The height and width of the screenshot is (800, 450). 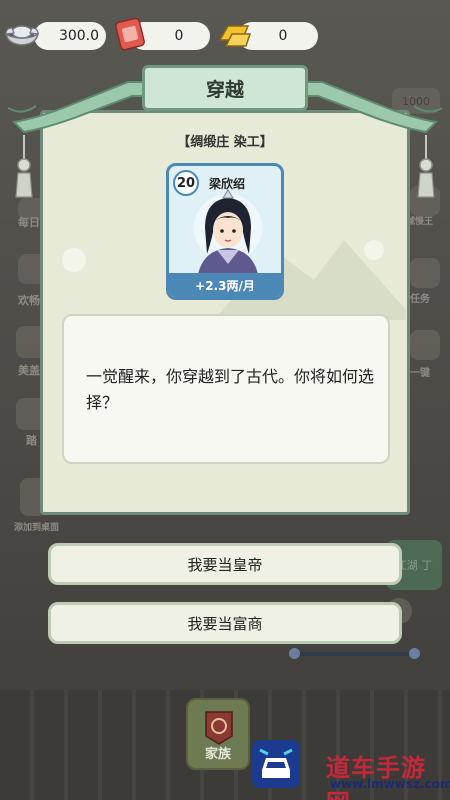 I want to click on red-token-icon, so click(x=130, y=34).